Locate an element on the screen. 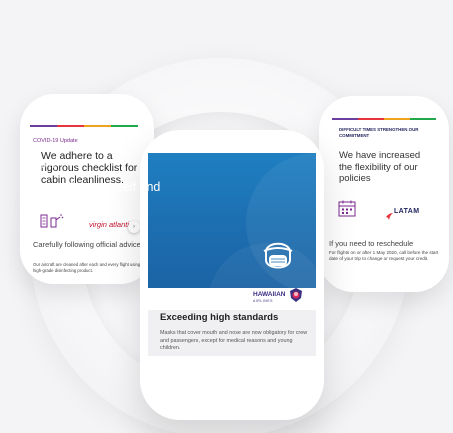  card-subheading: If you need to reschedule is located at coordinates (371, 243).